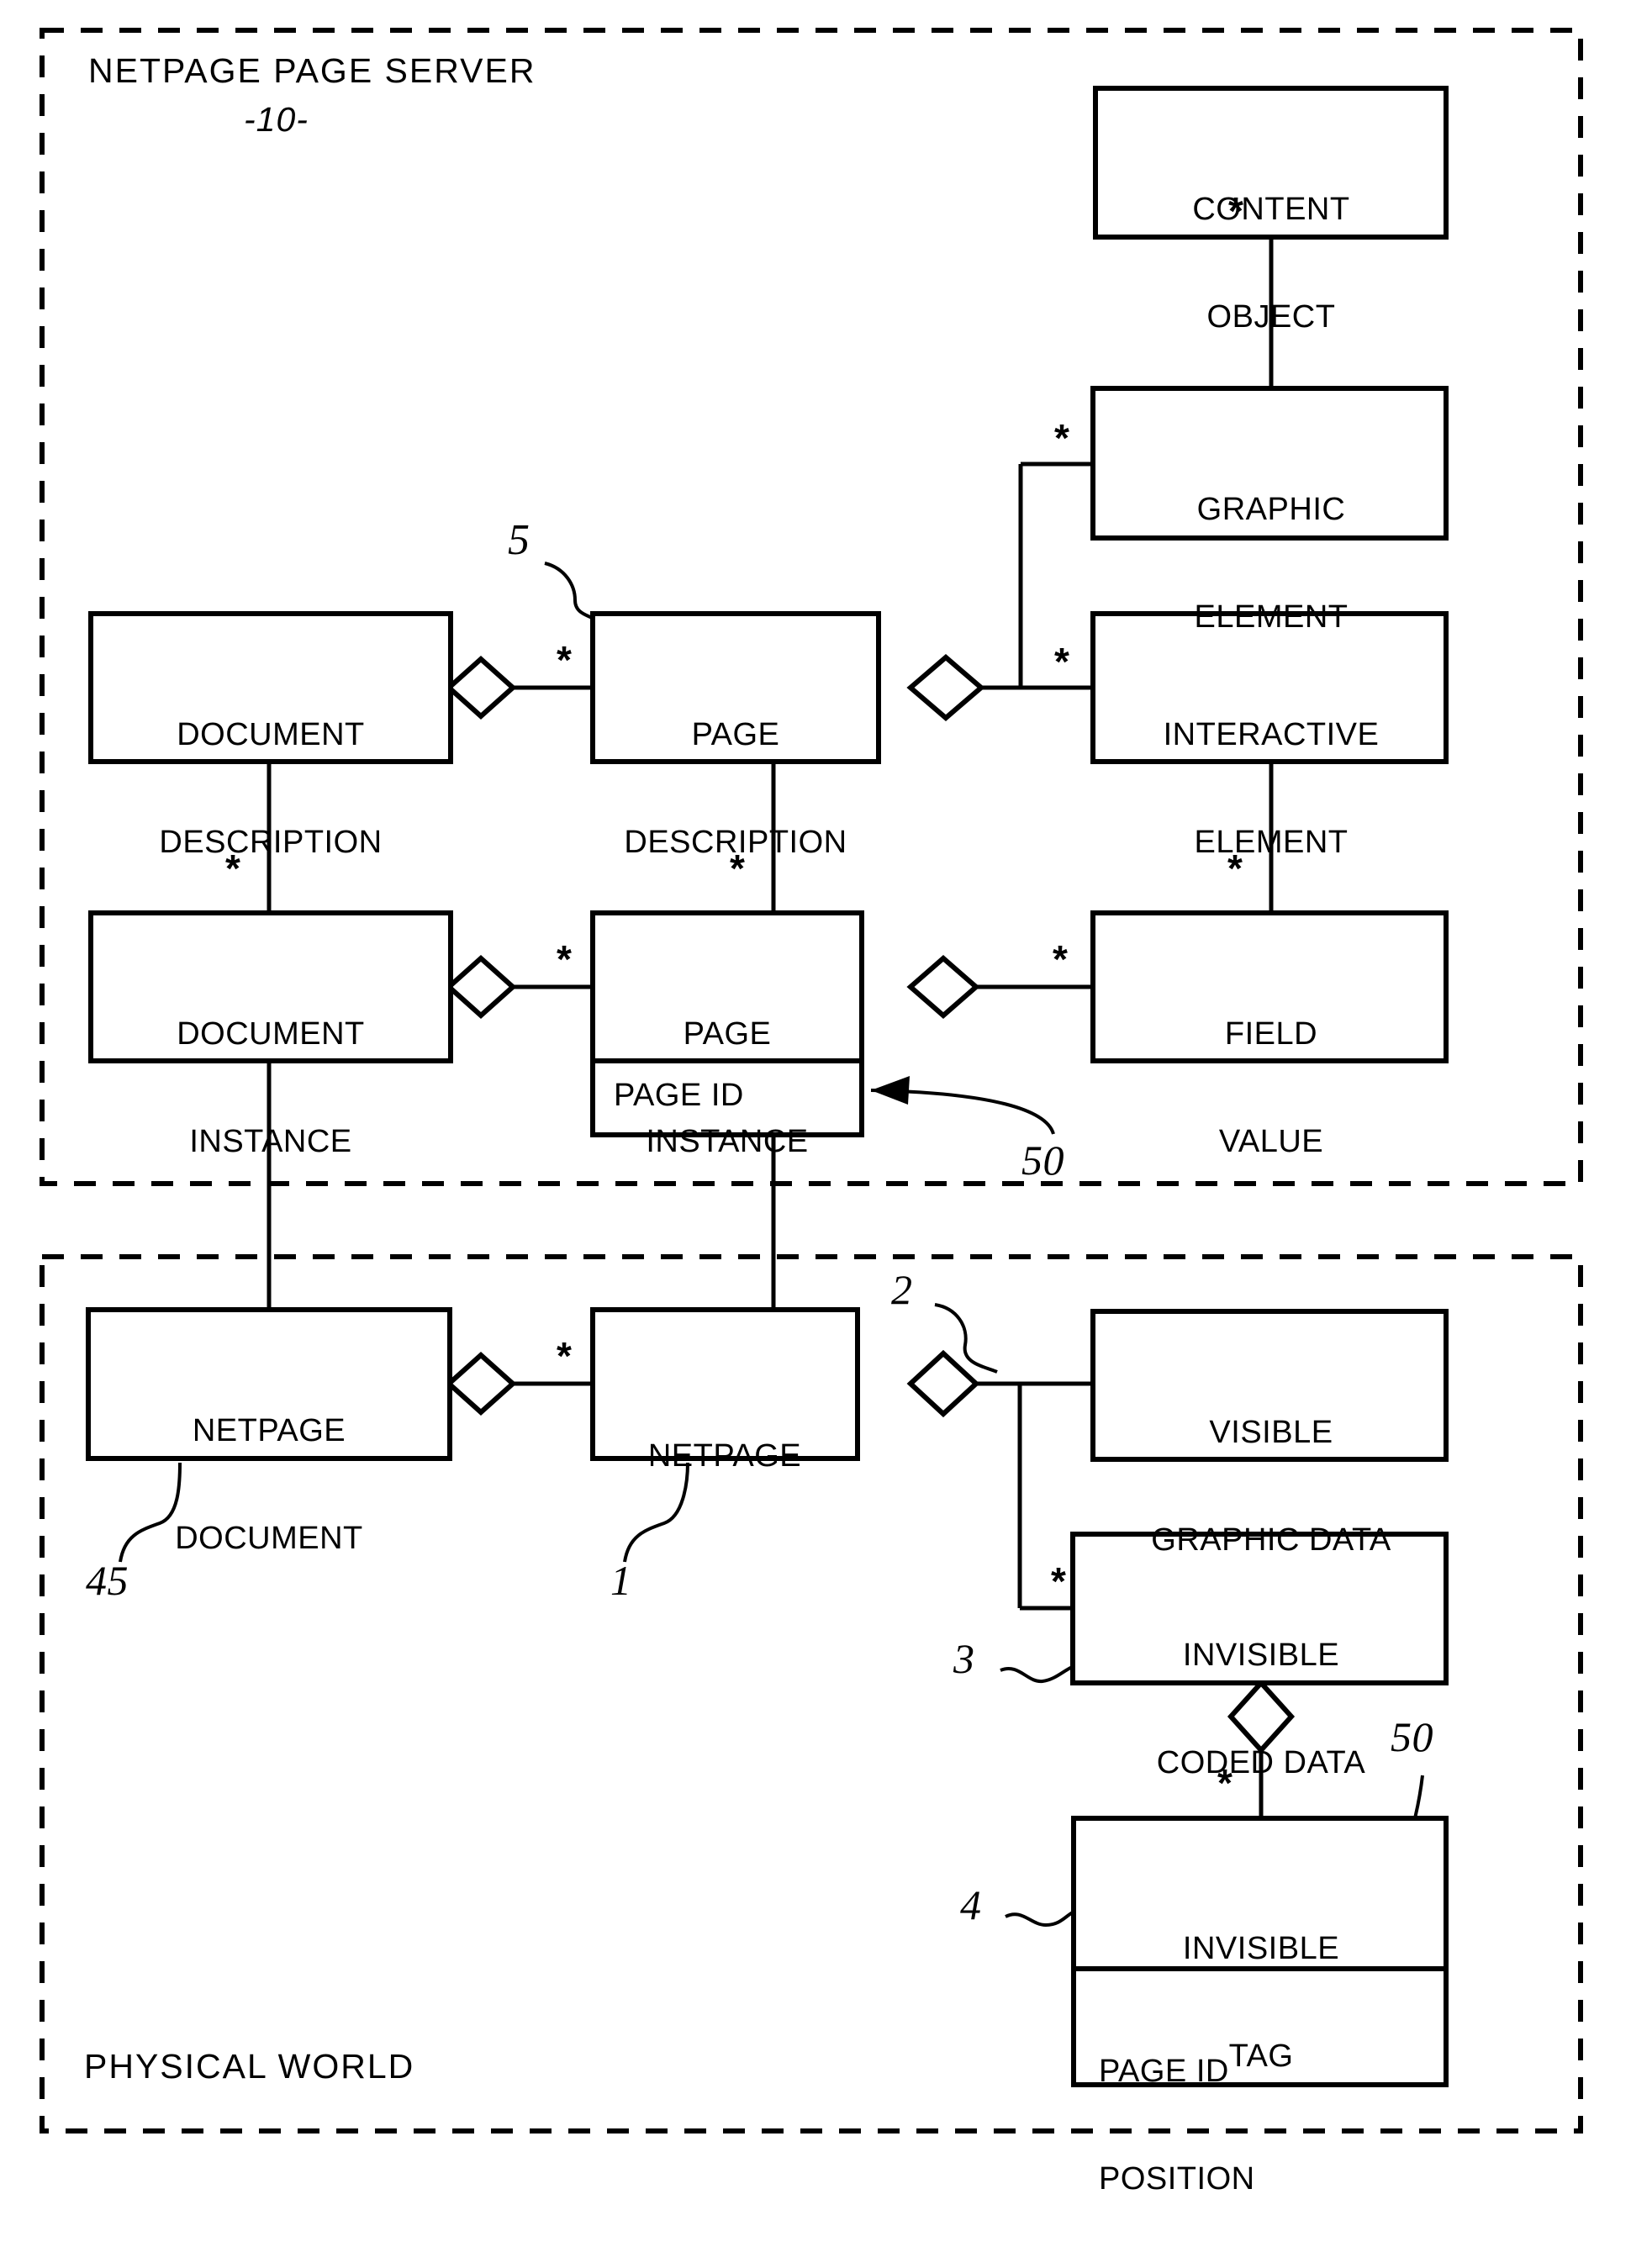 Image resolution: width=1631 pixels, height=2268 pixels. I want to click on multiplicity-invisible-coded-data-invisible-tag: *, so click(1225, 1783).